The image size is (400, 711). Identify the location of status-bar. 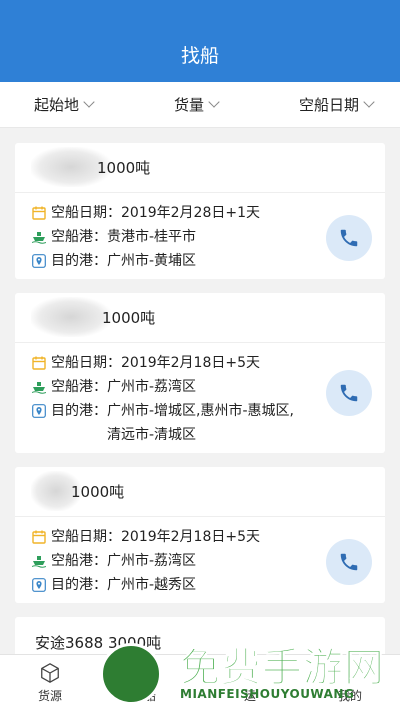
(200, 13).